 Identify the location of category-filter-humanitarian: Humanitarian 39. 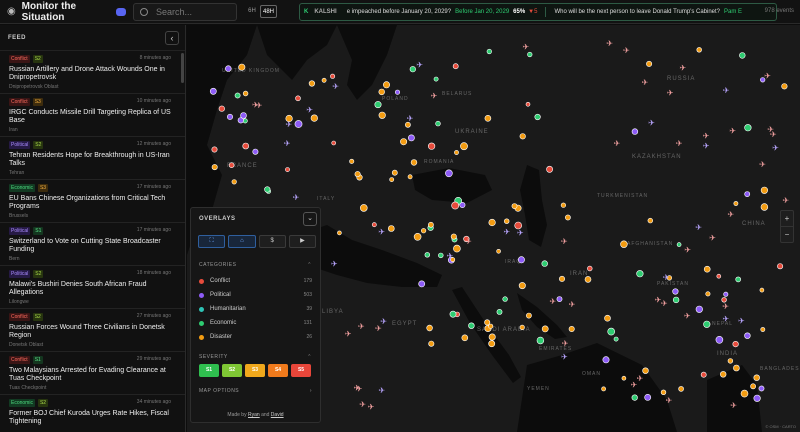
(255, 309).